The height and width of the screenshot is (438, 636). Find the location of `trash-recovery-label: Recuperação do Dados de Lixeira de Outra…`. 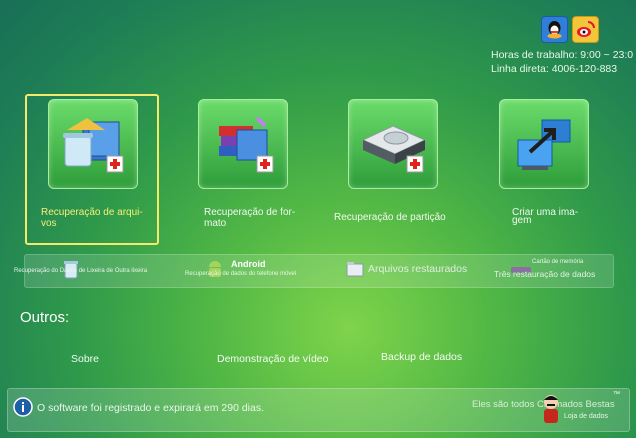

trash-recovery-label: Recuperação do Dados de Lixeira de Outra… is located at coordinates (80, 271).